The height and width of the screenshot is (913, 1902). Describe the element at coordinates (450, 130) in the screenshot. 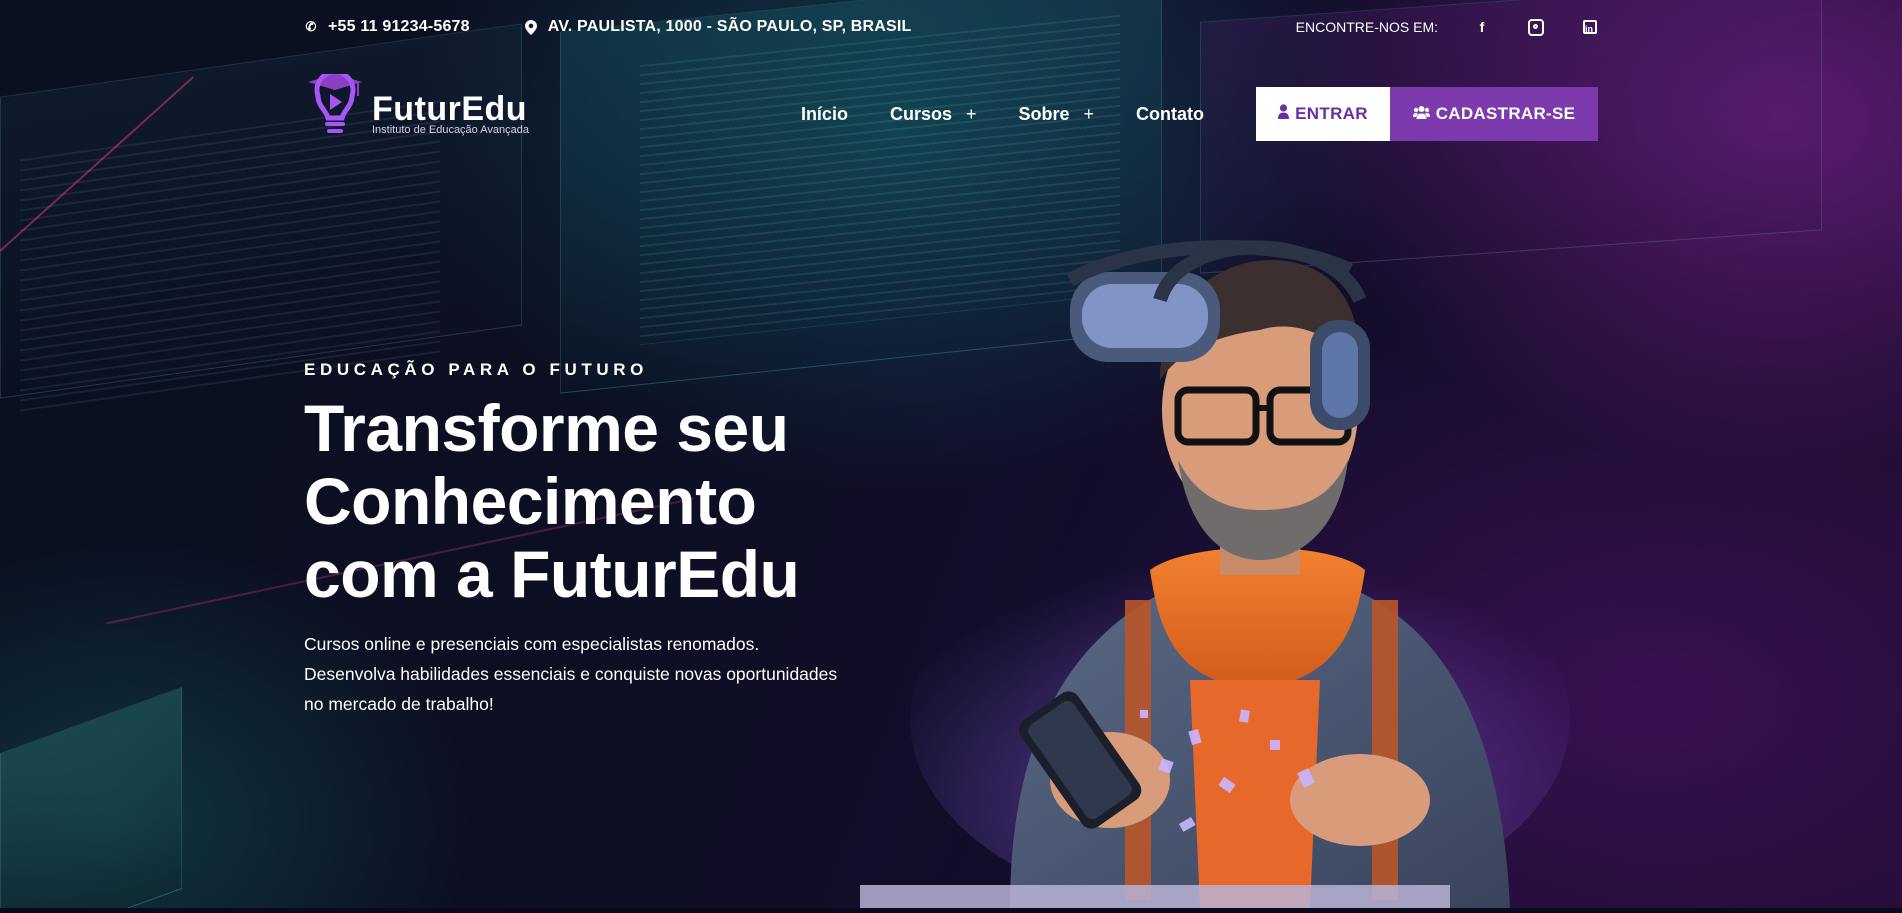

I see `logo-tagline: Instituto de Educação Avançada` at that location.